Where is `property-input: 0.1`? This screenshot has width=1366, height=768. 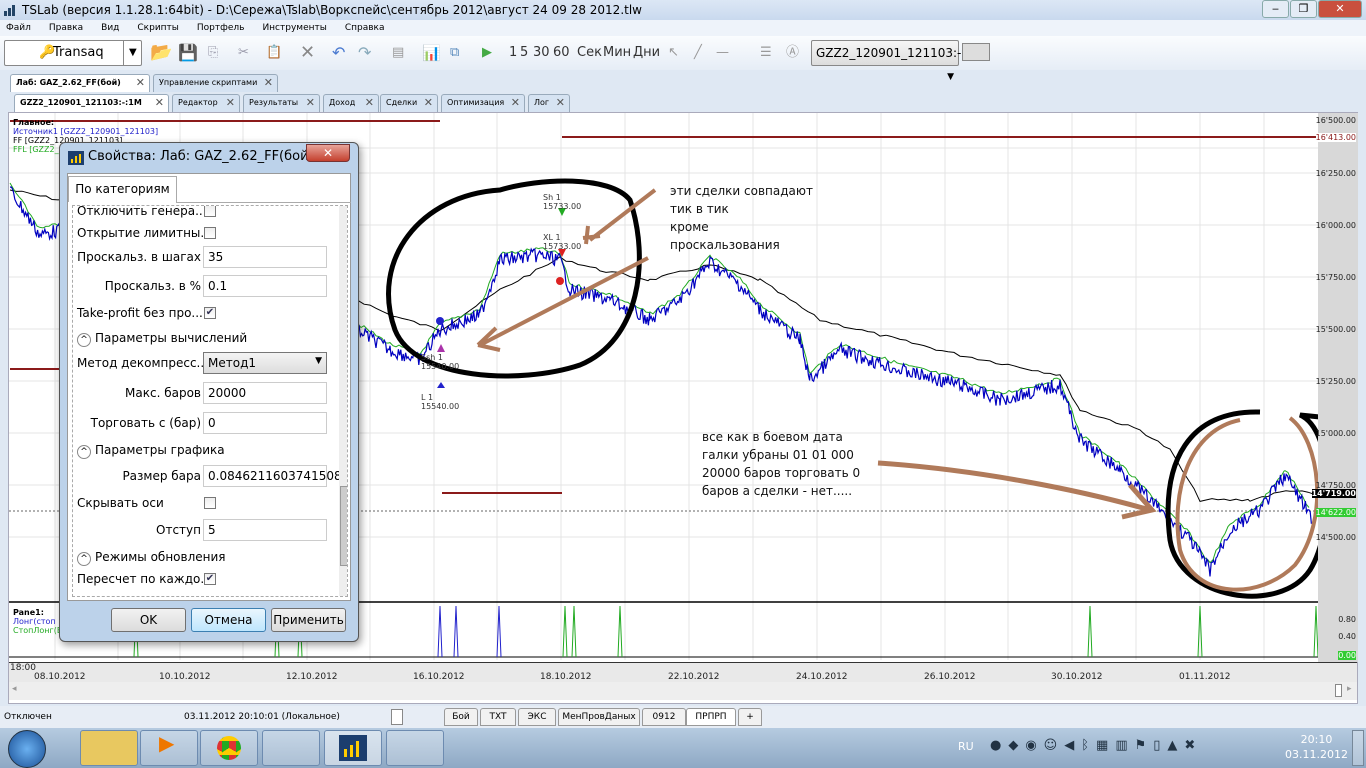 property-input: 0.1 is located at coordinates (265, 286).